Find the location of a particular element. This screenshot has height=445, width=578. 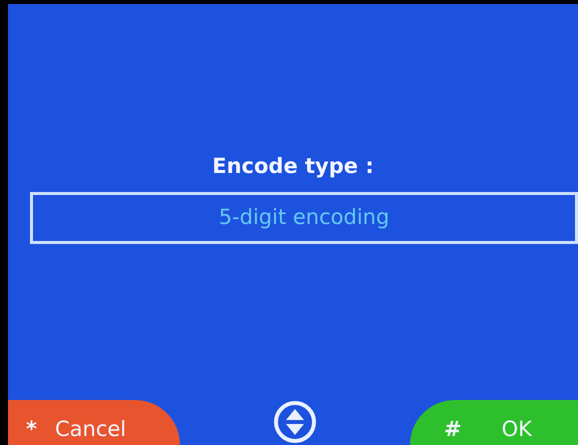

value-field: 5-digit encoding is located at coordinates (304, 218).